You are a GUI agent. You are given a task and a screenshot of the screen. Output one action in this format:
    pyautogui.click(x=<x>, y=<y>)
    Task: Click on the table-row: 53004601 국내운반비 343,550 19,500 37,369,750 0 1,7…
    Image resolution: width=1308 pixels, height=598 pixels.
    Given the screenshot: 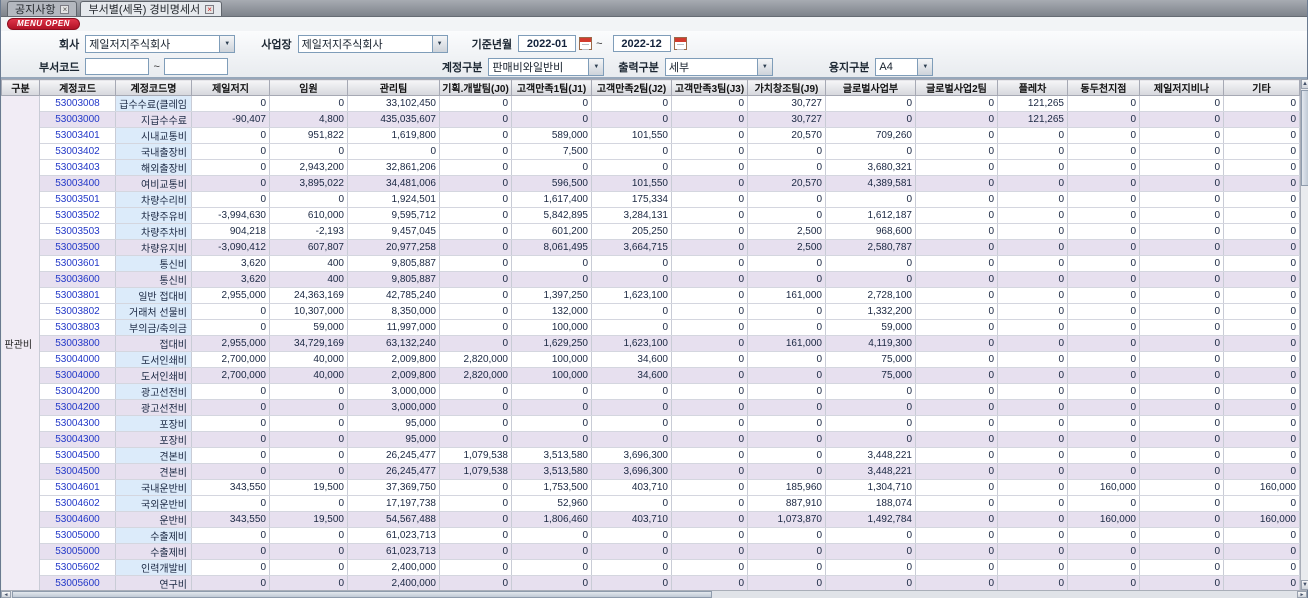 What is the action you would take?
    pyautogui.click(x=651, y=487)
    